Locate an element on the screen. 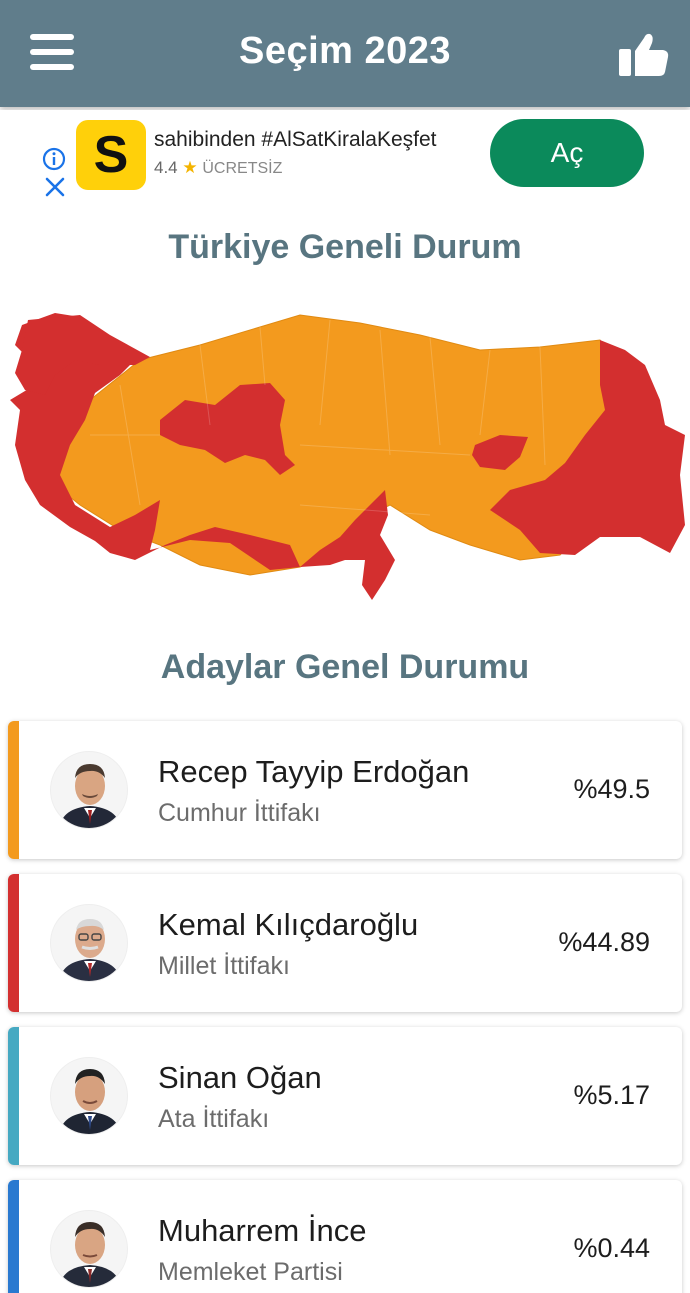 The height and width of the screenshot is (1293, 690). star-icon: ★ is located at coordinates (190, 167).